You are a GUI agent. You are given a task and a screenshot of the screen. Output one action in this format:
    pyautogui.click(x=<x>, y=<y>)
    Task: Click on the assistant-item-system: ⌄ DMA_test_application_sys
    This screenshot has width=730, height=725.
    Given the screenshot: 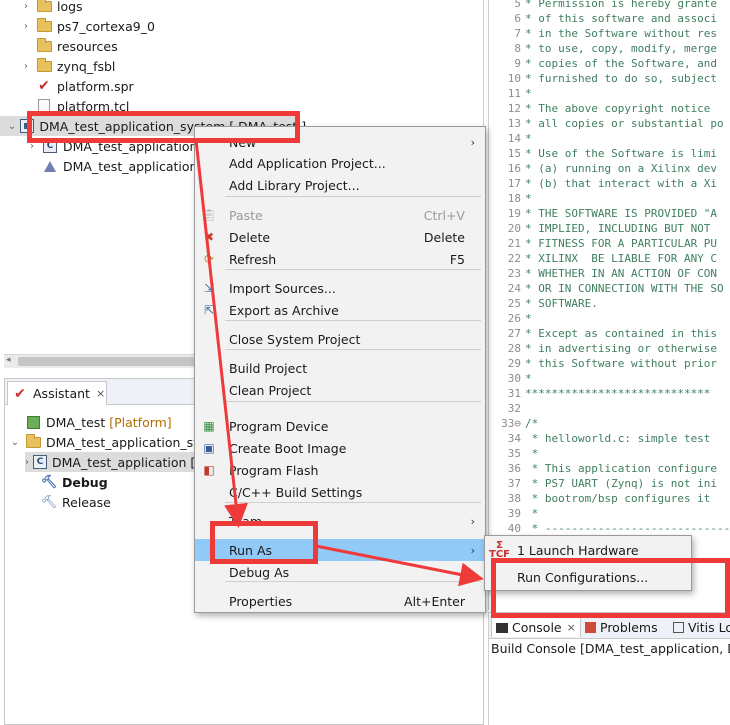 What is the action you would take?
    pyautogui.click(x=108, y=442)
    